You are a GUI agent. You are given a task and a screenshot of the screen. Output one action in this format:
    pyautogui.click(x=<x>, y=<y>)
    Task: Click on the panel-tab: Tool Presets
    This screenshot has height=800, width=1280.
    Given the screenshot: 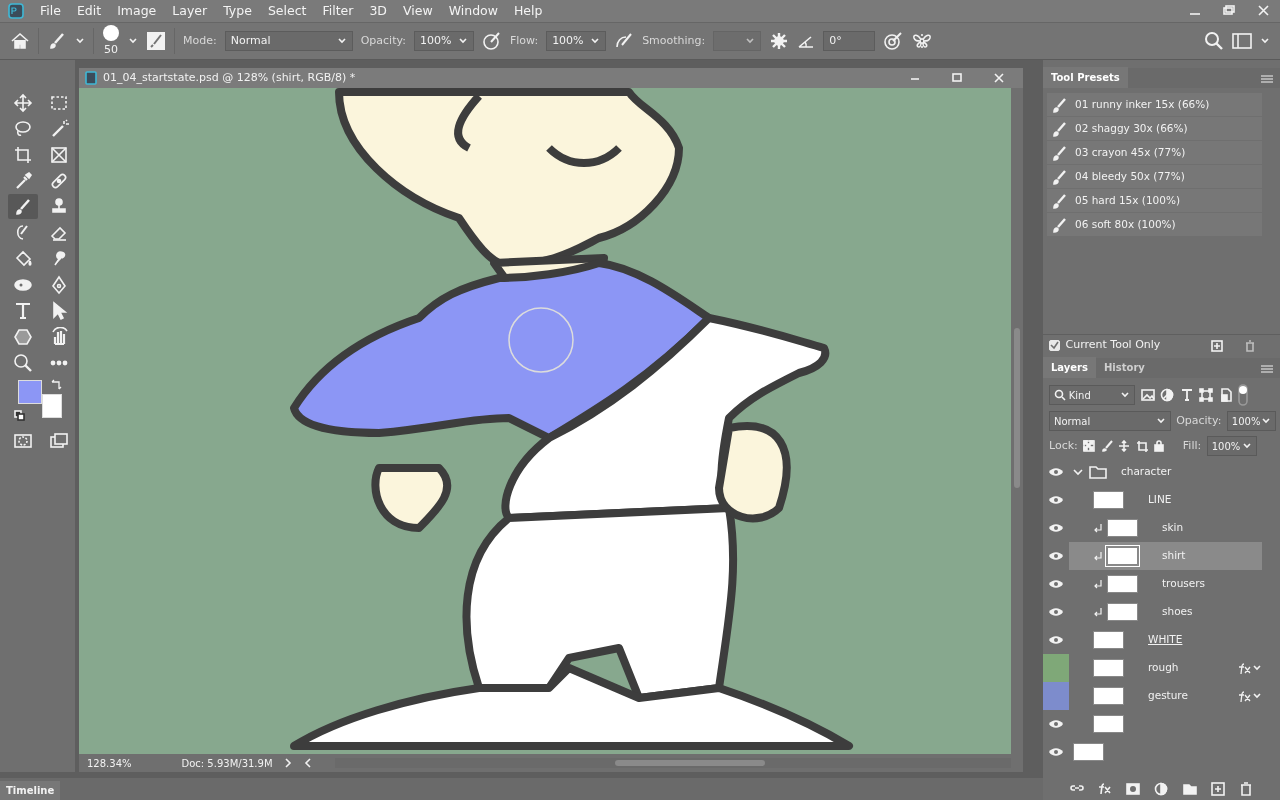 What is the action you would take?
    pyautogui.click(x=1085, y=77)
    